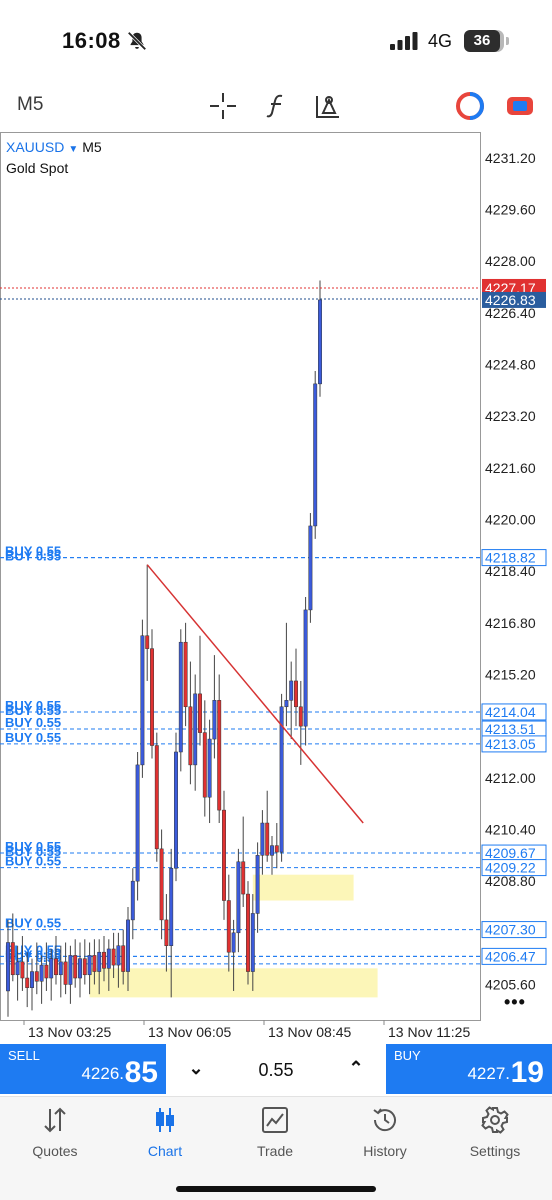 Image resolution: width=552 pixels, height=1200 pixels. I want to click on nav-label-settings: Settings, so click(495, 1151).